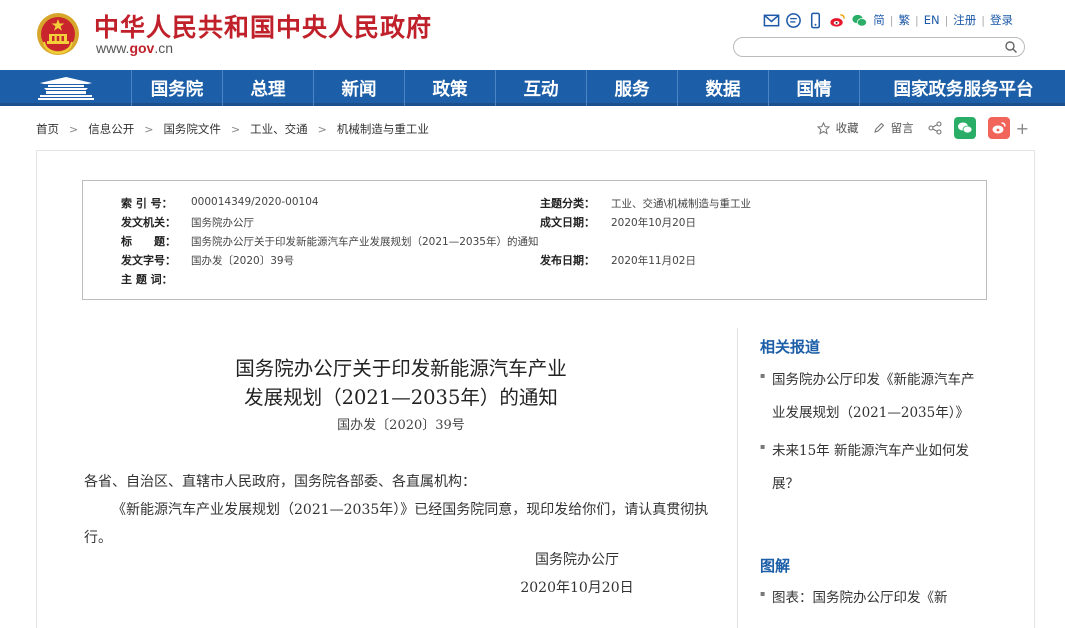  Describe the element at coordinates (358, 88) in the screenshot. I see `nav-item-news: 新闻` at that location.